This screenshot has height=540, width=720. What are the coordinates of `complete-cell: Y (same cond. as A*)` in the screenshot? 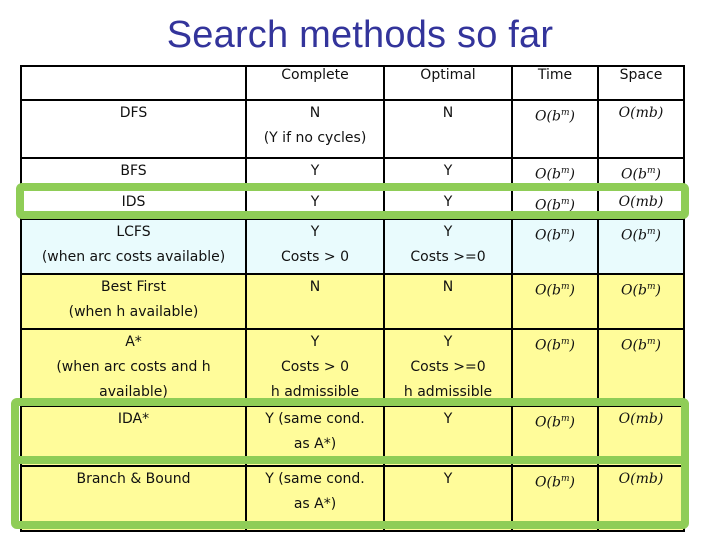 It's located at (315, 499).